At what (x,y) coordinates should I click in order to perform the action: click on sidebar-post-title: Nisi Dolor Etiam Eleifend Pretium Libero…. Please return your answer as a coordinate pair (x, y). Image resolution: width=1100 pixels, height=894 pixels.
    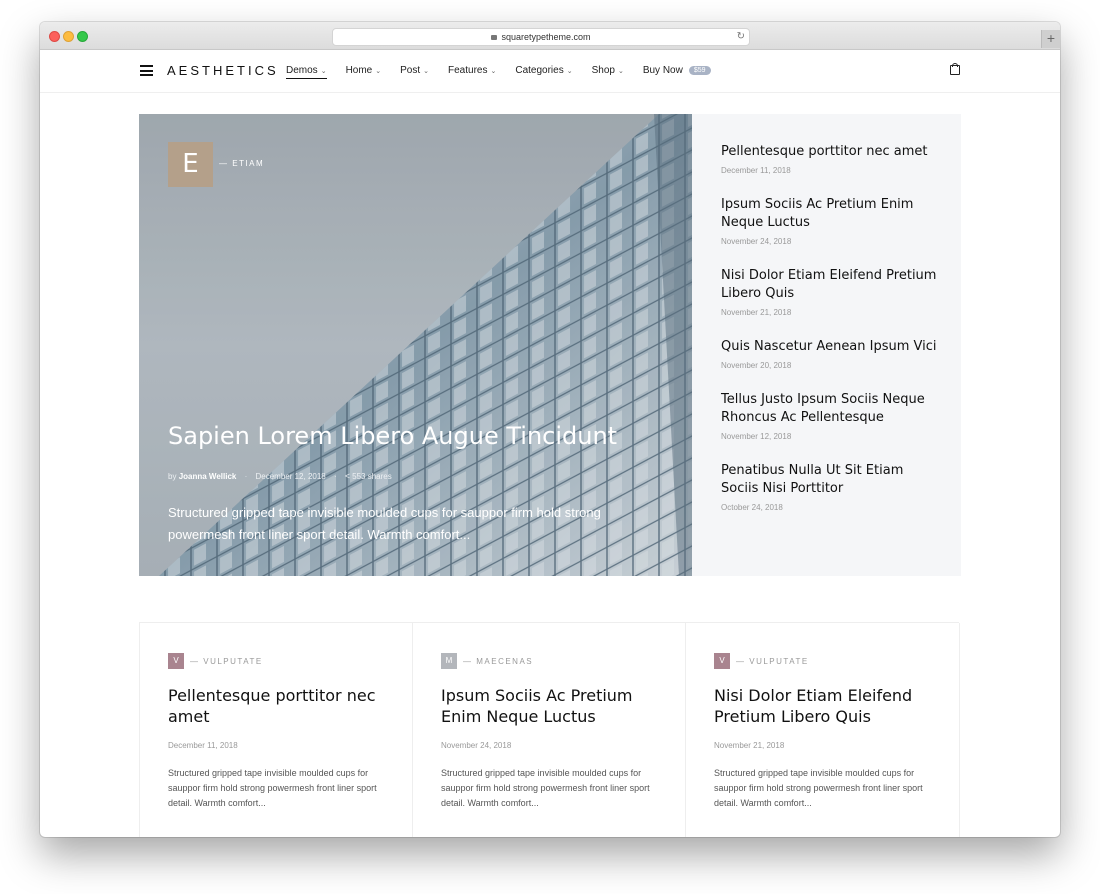
    Looking at the image, I should click on (831, 285).